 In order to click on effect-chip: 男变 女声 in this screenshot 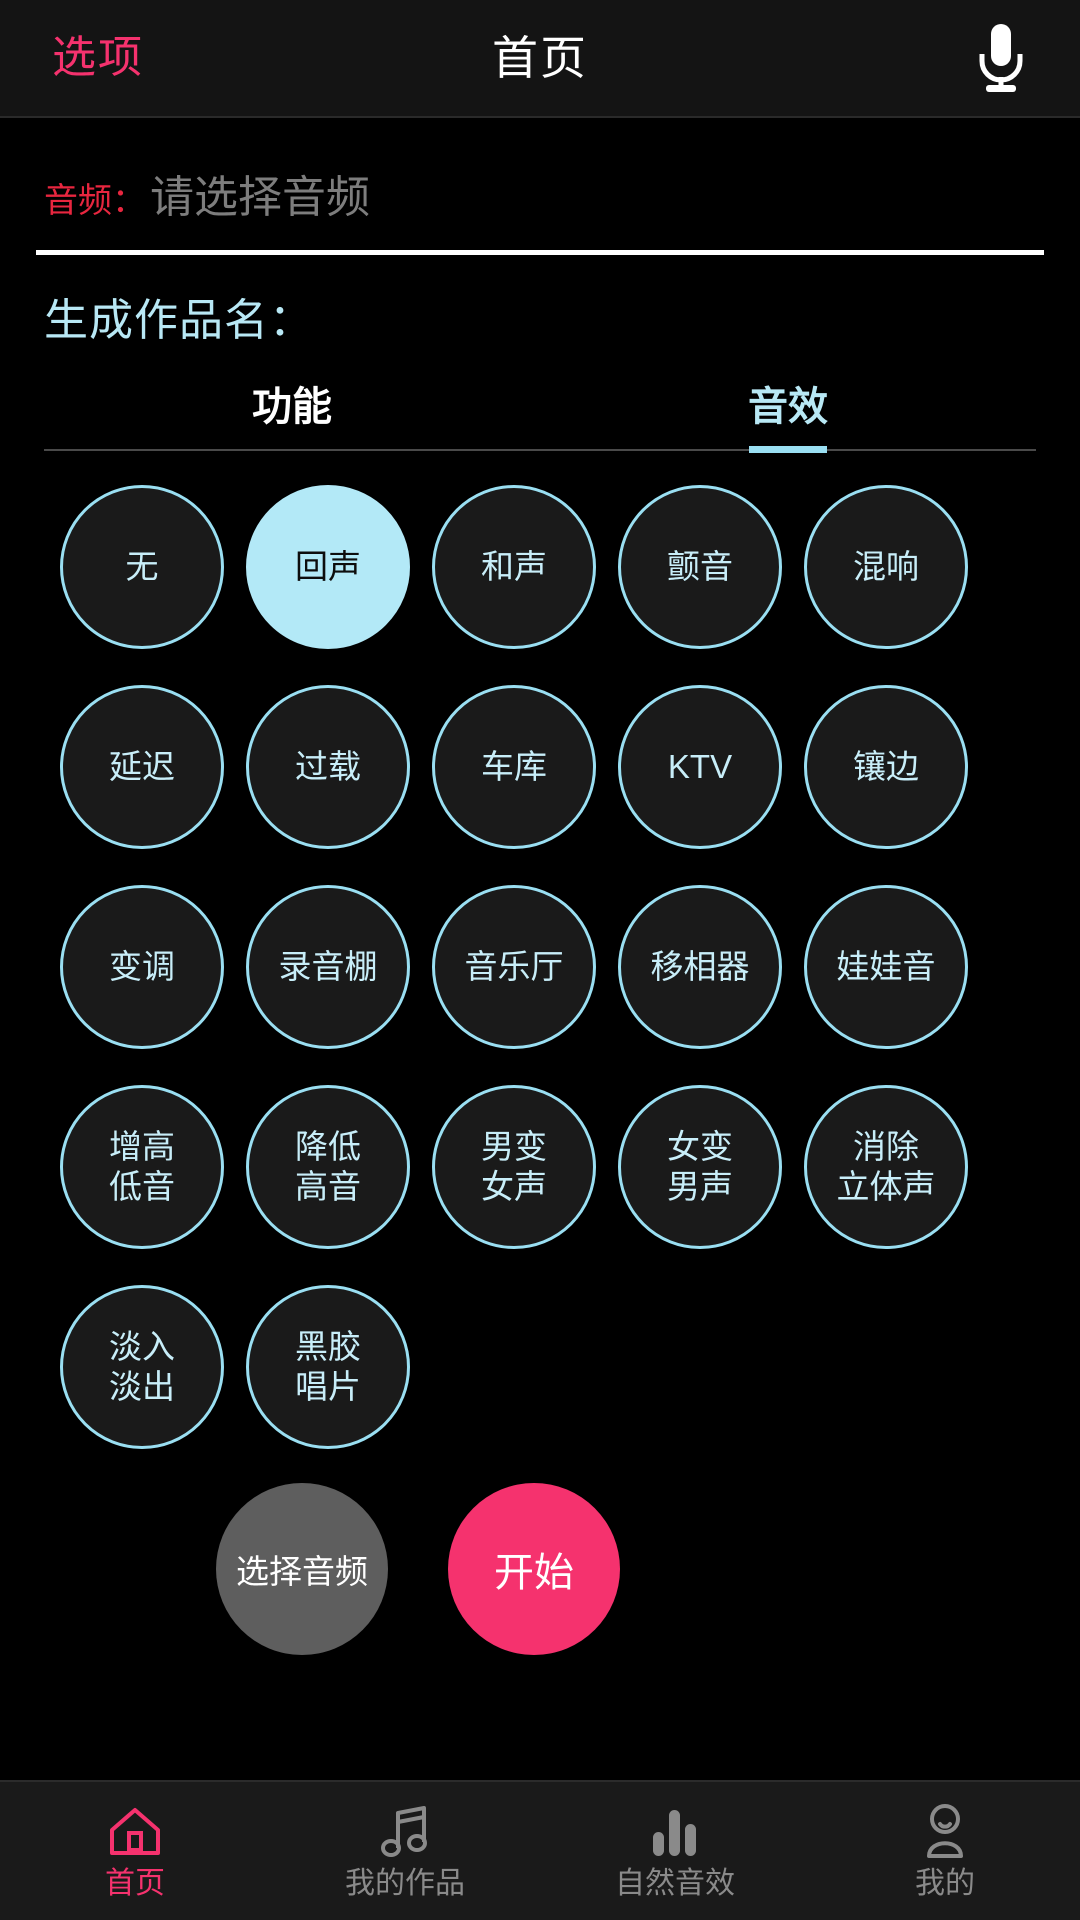, I will do `click(514, 1167)`.